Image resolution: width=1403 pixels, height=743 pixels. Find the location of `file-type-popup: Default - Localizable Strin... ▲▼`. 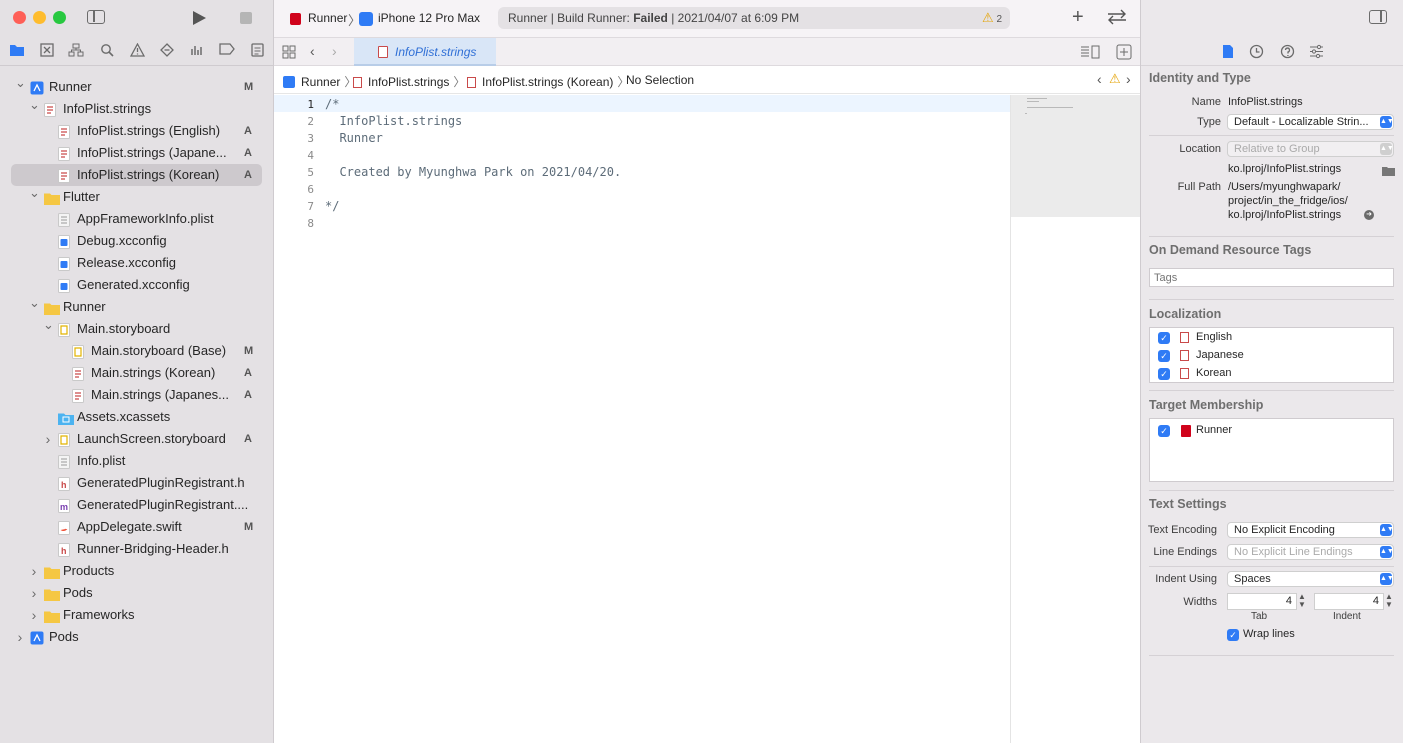

file-type-popup: Default - Localizable Strin... ▲▼ is located at coordinates (1310, 122).